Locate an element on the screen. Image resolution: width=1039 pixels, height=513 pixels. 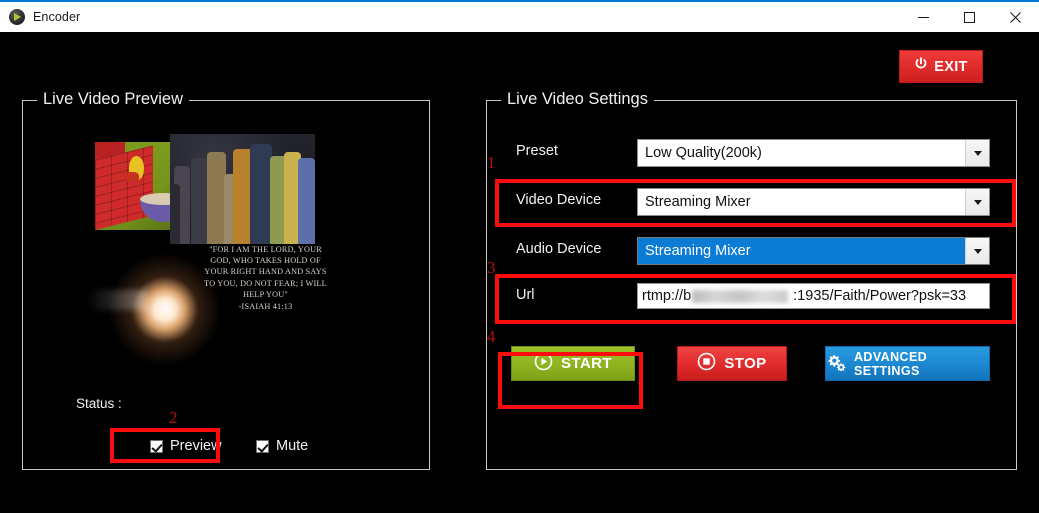
video-device-row: Video Device Streaming Mixer is located at coordinates (752, 202).